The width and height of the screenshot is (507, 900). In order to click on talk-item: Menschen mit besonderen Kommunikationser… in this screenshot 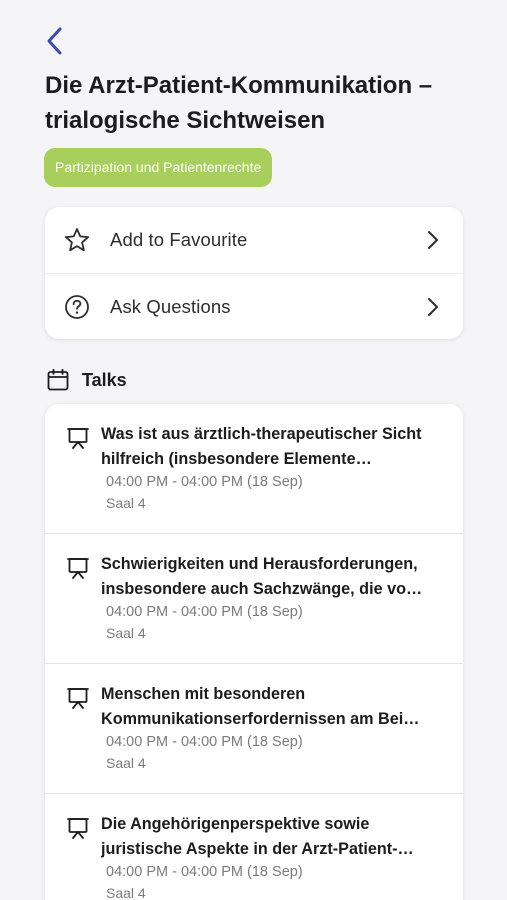, I will do `click(254, 729)`.